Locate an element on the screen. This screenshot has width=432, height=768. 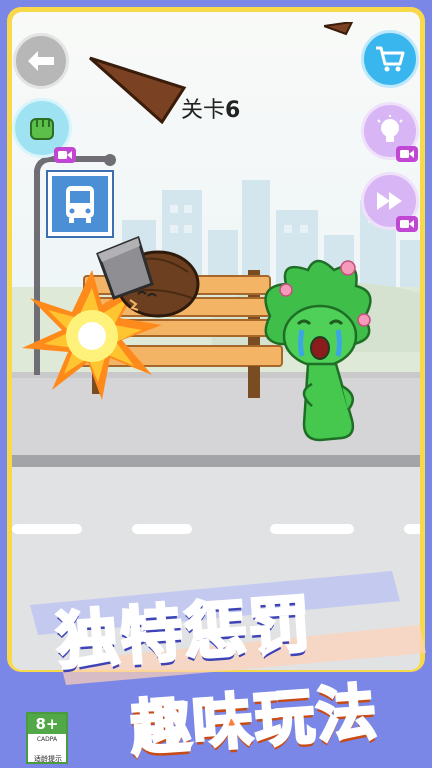
shop-button is located at coordinates (390, 59).